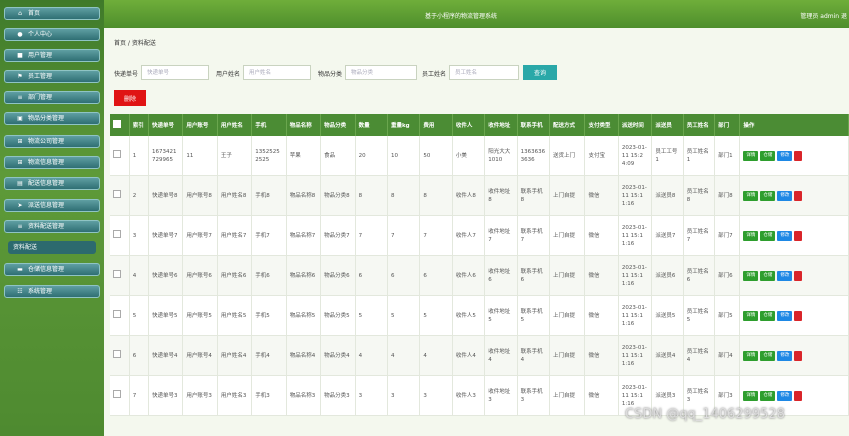 The image size is (849, 436). I want to click on employee-name-input, so click(484, 72).